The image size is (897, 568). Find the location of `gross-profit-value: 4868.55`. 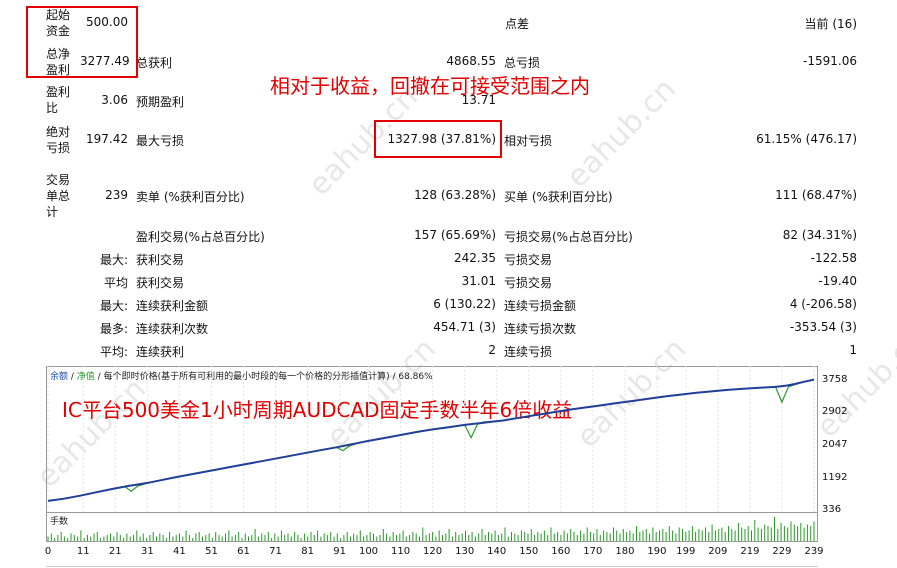

gross-profit-value: 4868.55 is located at coordinates (471, 61).